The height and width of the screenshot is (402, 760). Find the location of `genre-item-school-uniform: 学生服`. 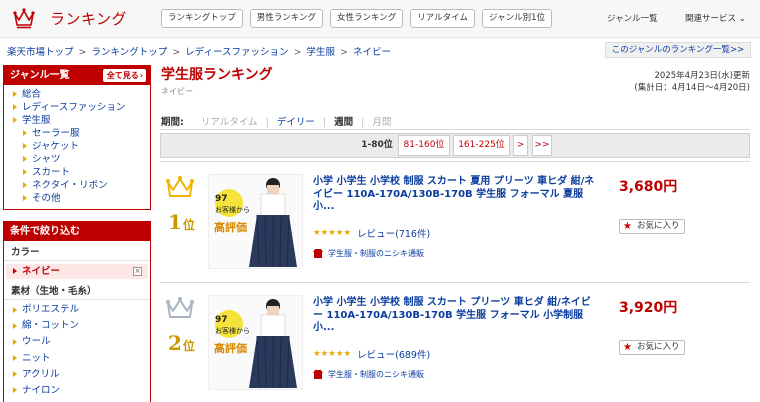

genre-item-school-uniform: 学生服 is located at coordinates (77, 120).